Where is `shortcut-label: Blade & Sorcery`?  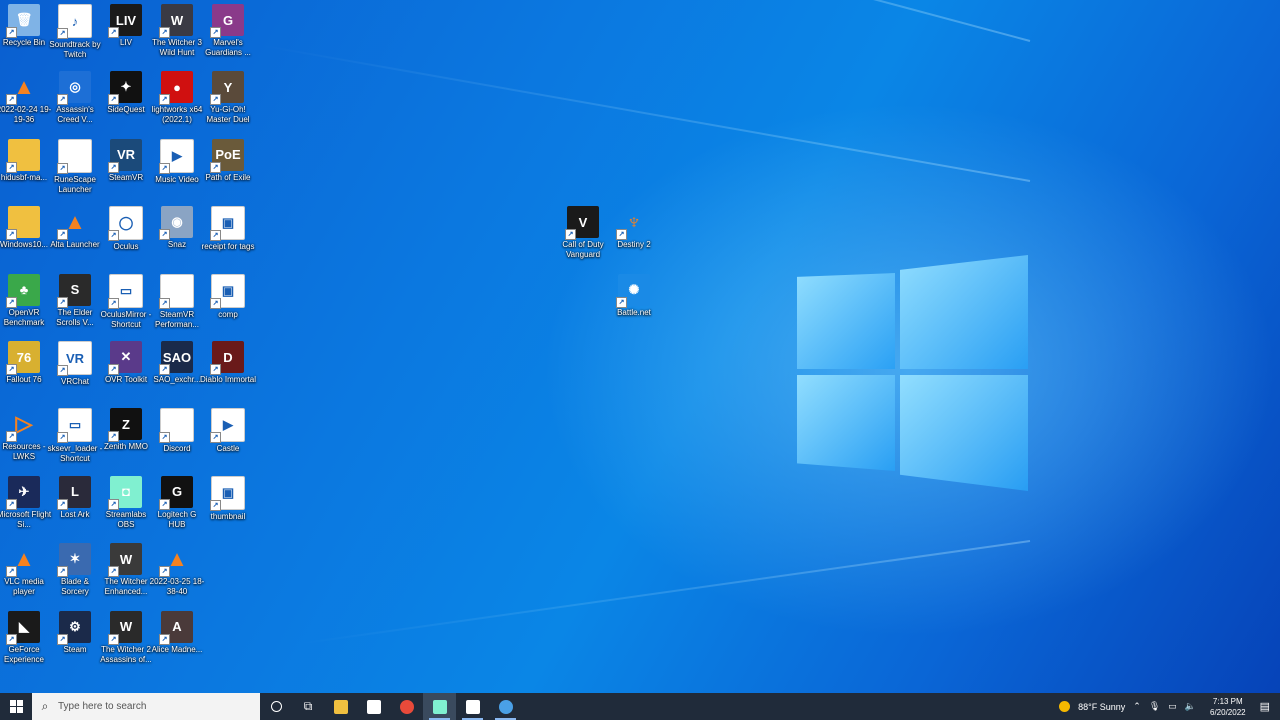
shortcut-label: Blade & Sorcery is located at coordinates (75, 587).